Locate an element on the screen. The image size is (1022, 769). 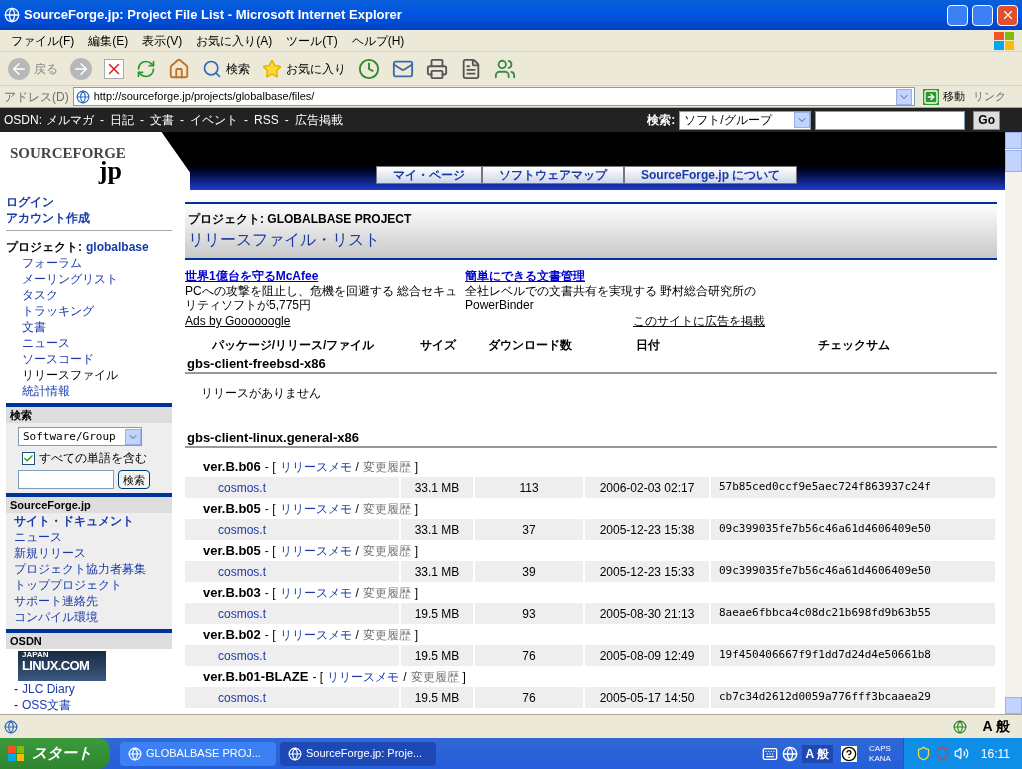
menu-item: お気に入り(A) is located at coordinates (234, 40).